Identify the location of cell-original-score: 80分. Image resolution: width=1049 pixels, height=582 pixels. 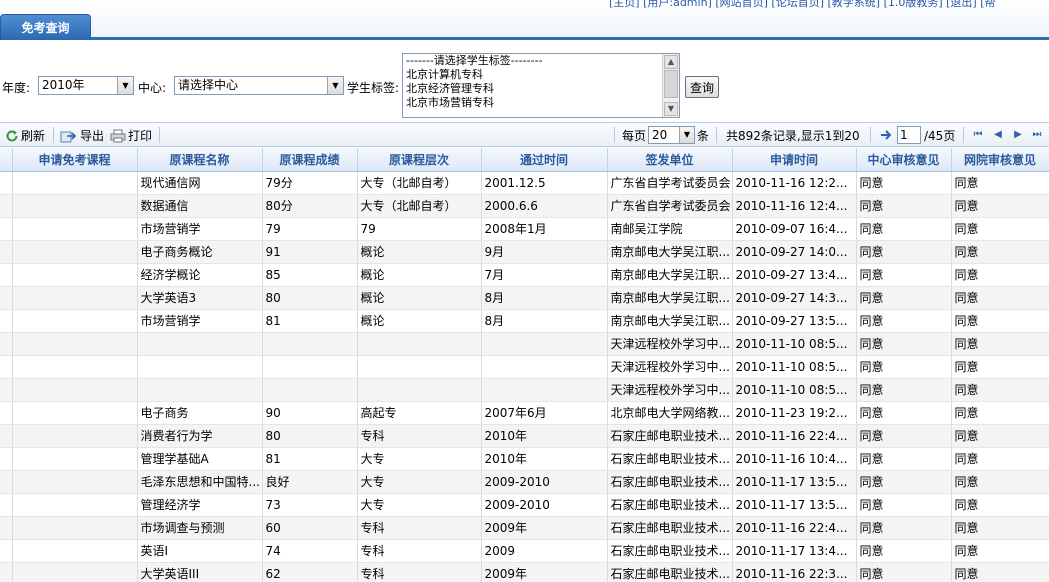
(310, 206).